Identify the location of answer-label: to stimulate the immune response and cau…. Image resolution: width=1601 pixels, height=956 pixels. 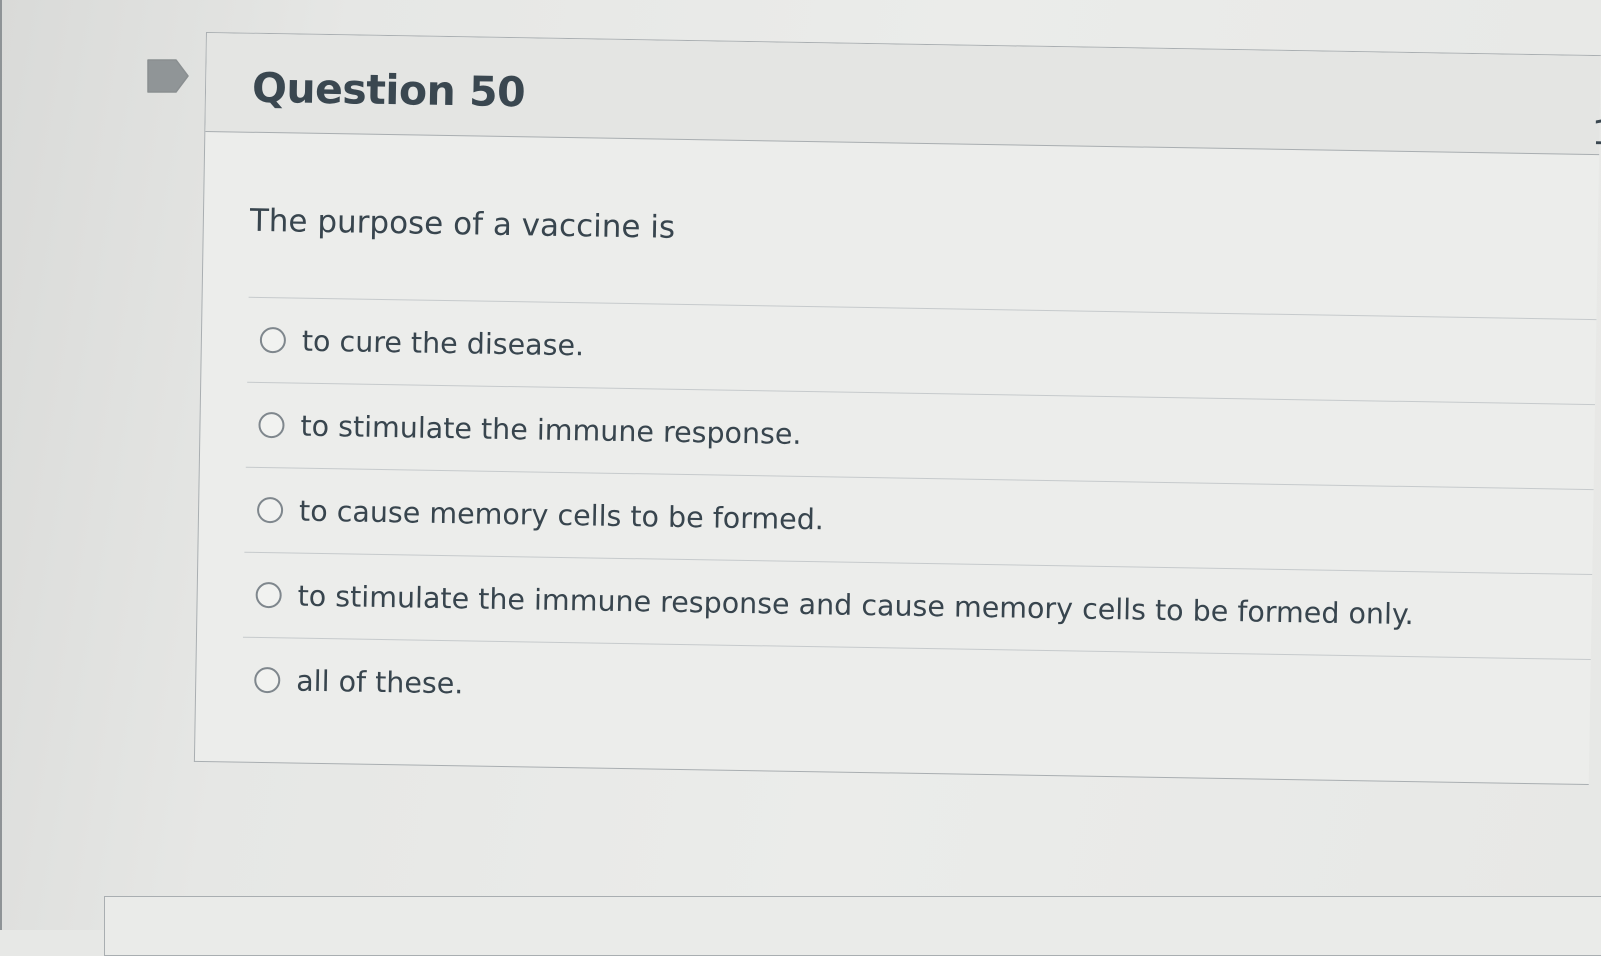
(856, 605).